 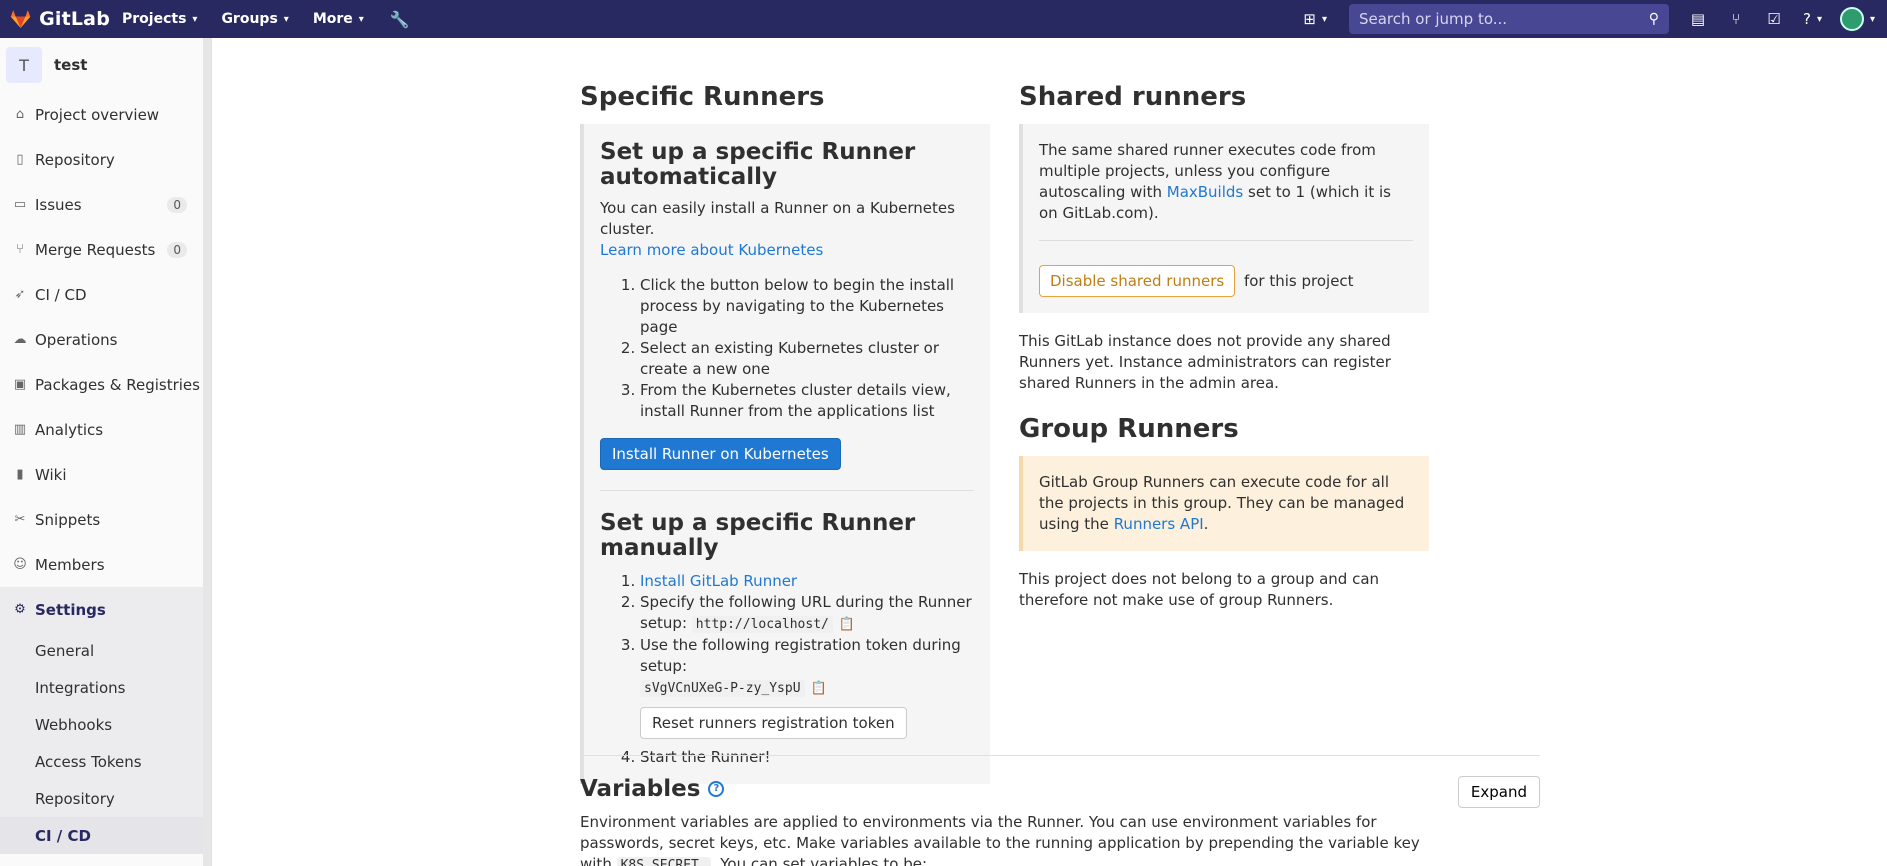 What do you see at coordinates (818, 860) in the screenshot?
I see `variables-text-post: . You can set variables to be:` at bounding box center [818, 860].